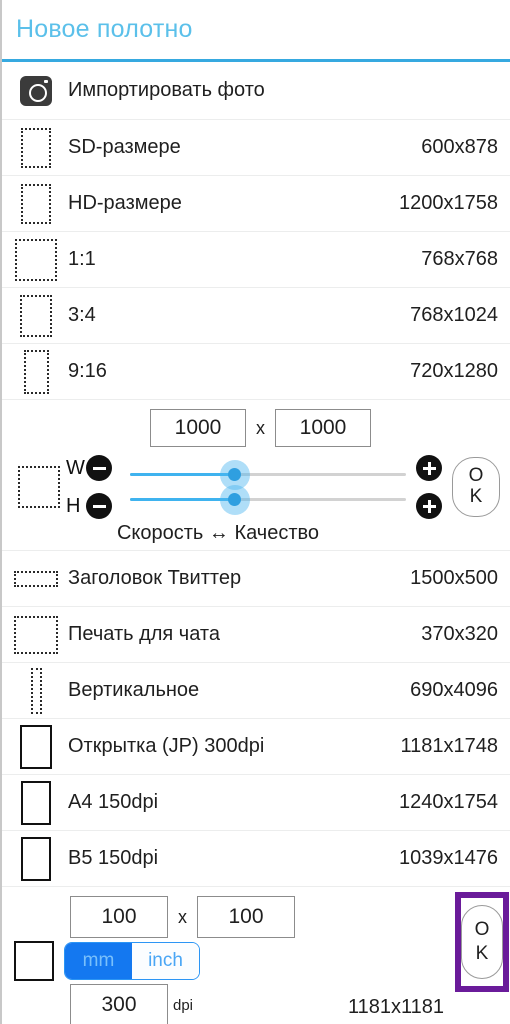 The height and width of the screenshot is (1024, 510). Describe the element at coordinates (144, 634) in the screenshot. I see `preset-label: Печать для чата` at that location.